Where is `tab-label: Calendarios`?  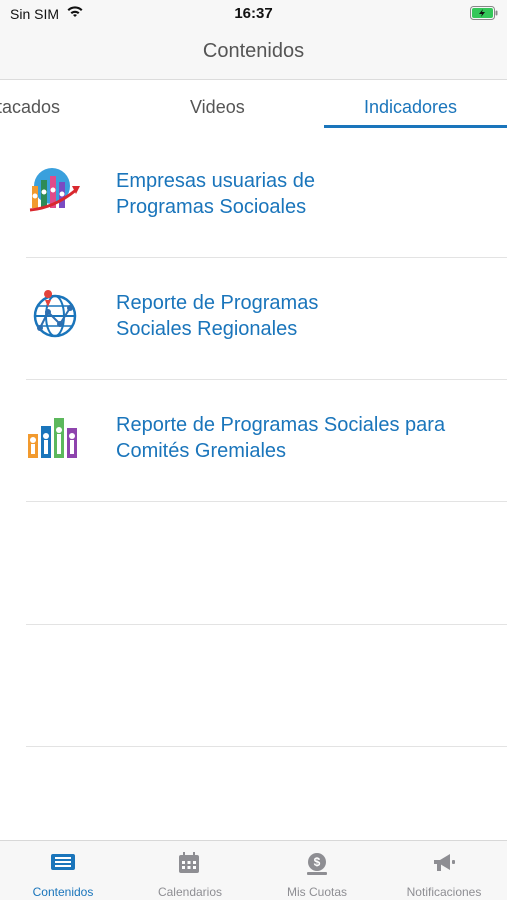
tab-label: Calendarios is located at coordinates (190, 892).